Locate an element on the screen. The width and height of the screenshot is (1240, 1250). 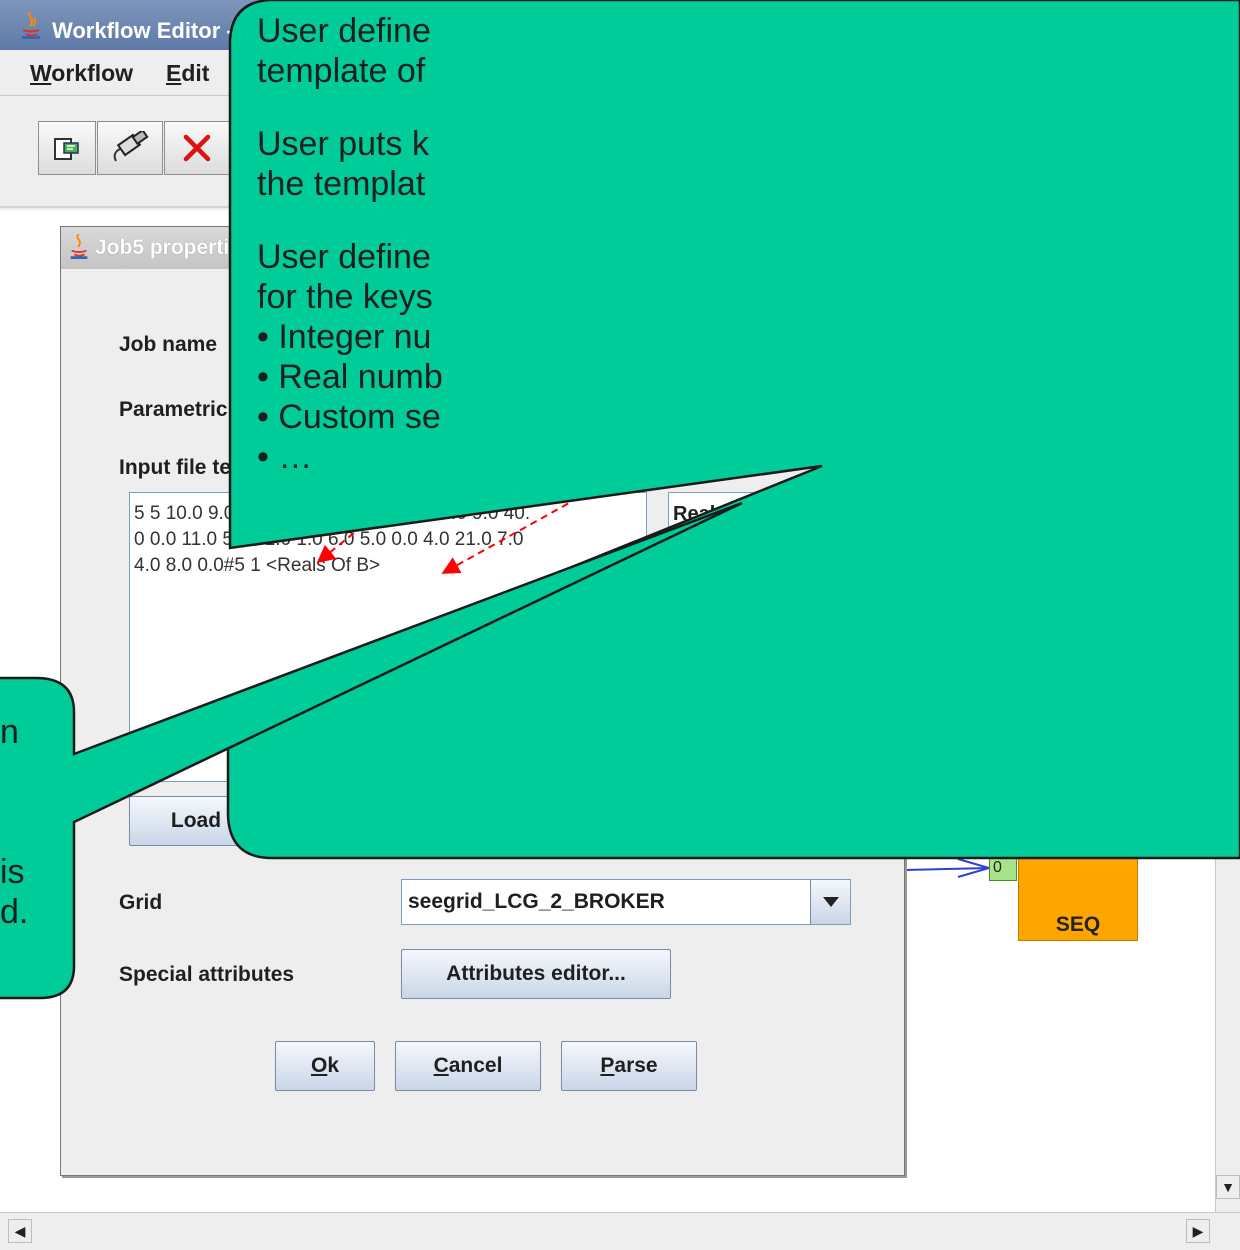
horizontal-scrollbar: ◀ ▶ is located at coordinates (620, 1231).